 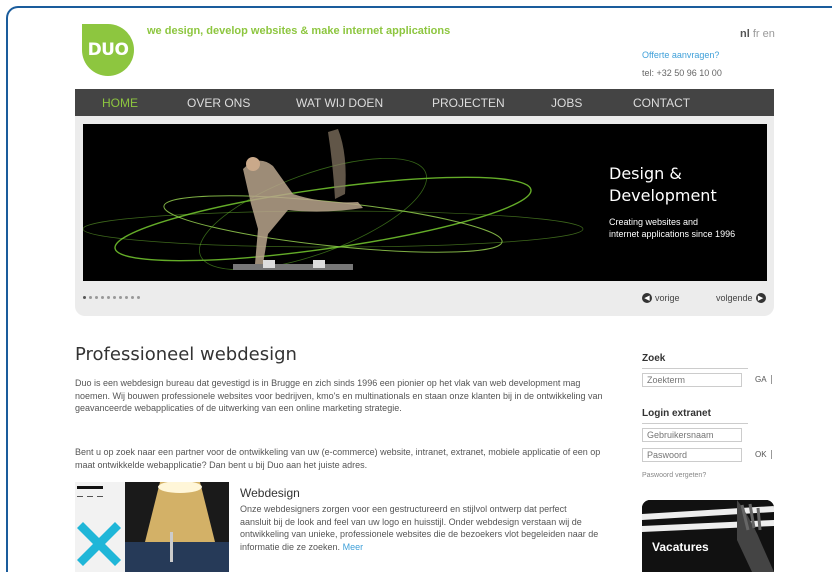 What do you see at coordinates (468, 103) in the screenshot?
I see `nav-projecten: PROJECTEN` at bounding box center [468, 103].